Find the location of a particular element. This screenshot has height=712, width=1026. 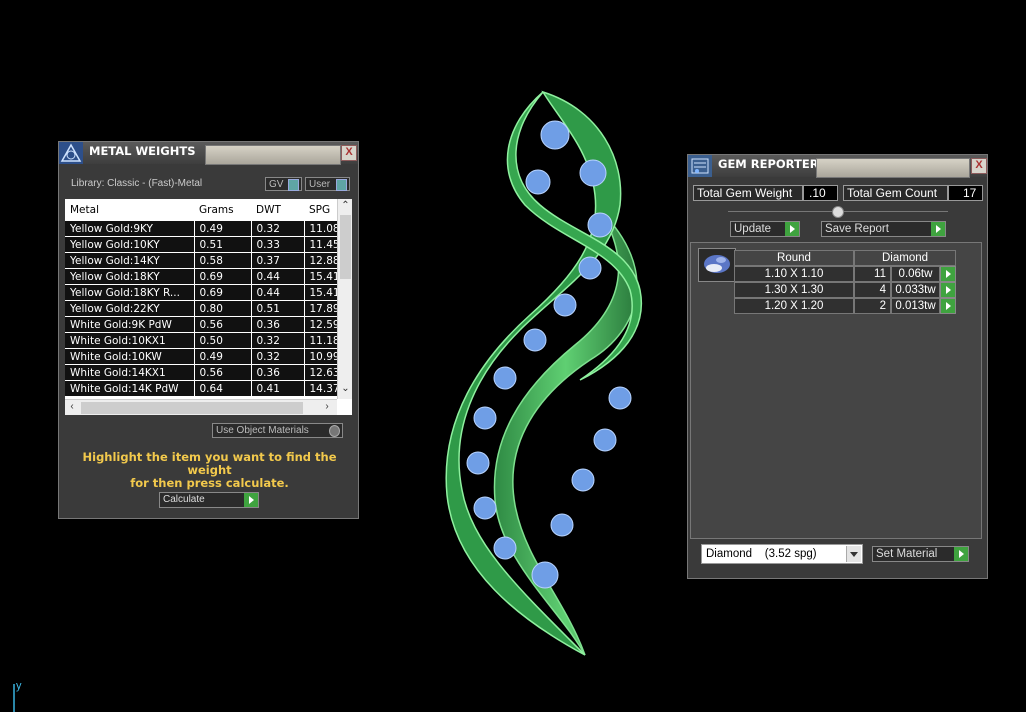

table-row: Yellow Gold:22KY 0.80 0.51 17.89 is located at coordinates (205, 308).